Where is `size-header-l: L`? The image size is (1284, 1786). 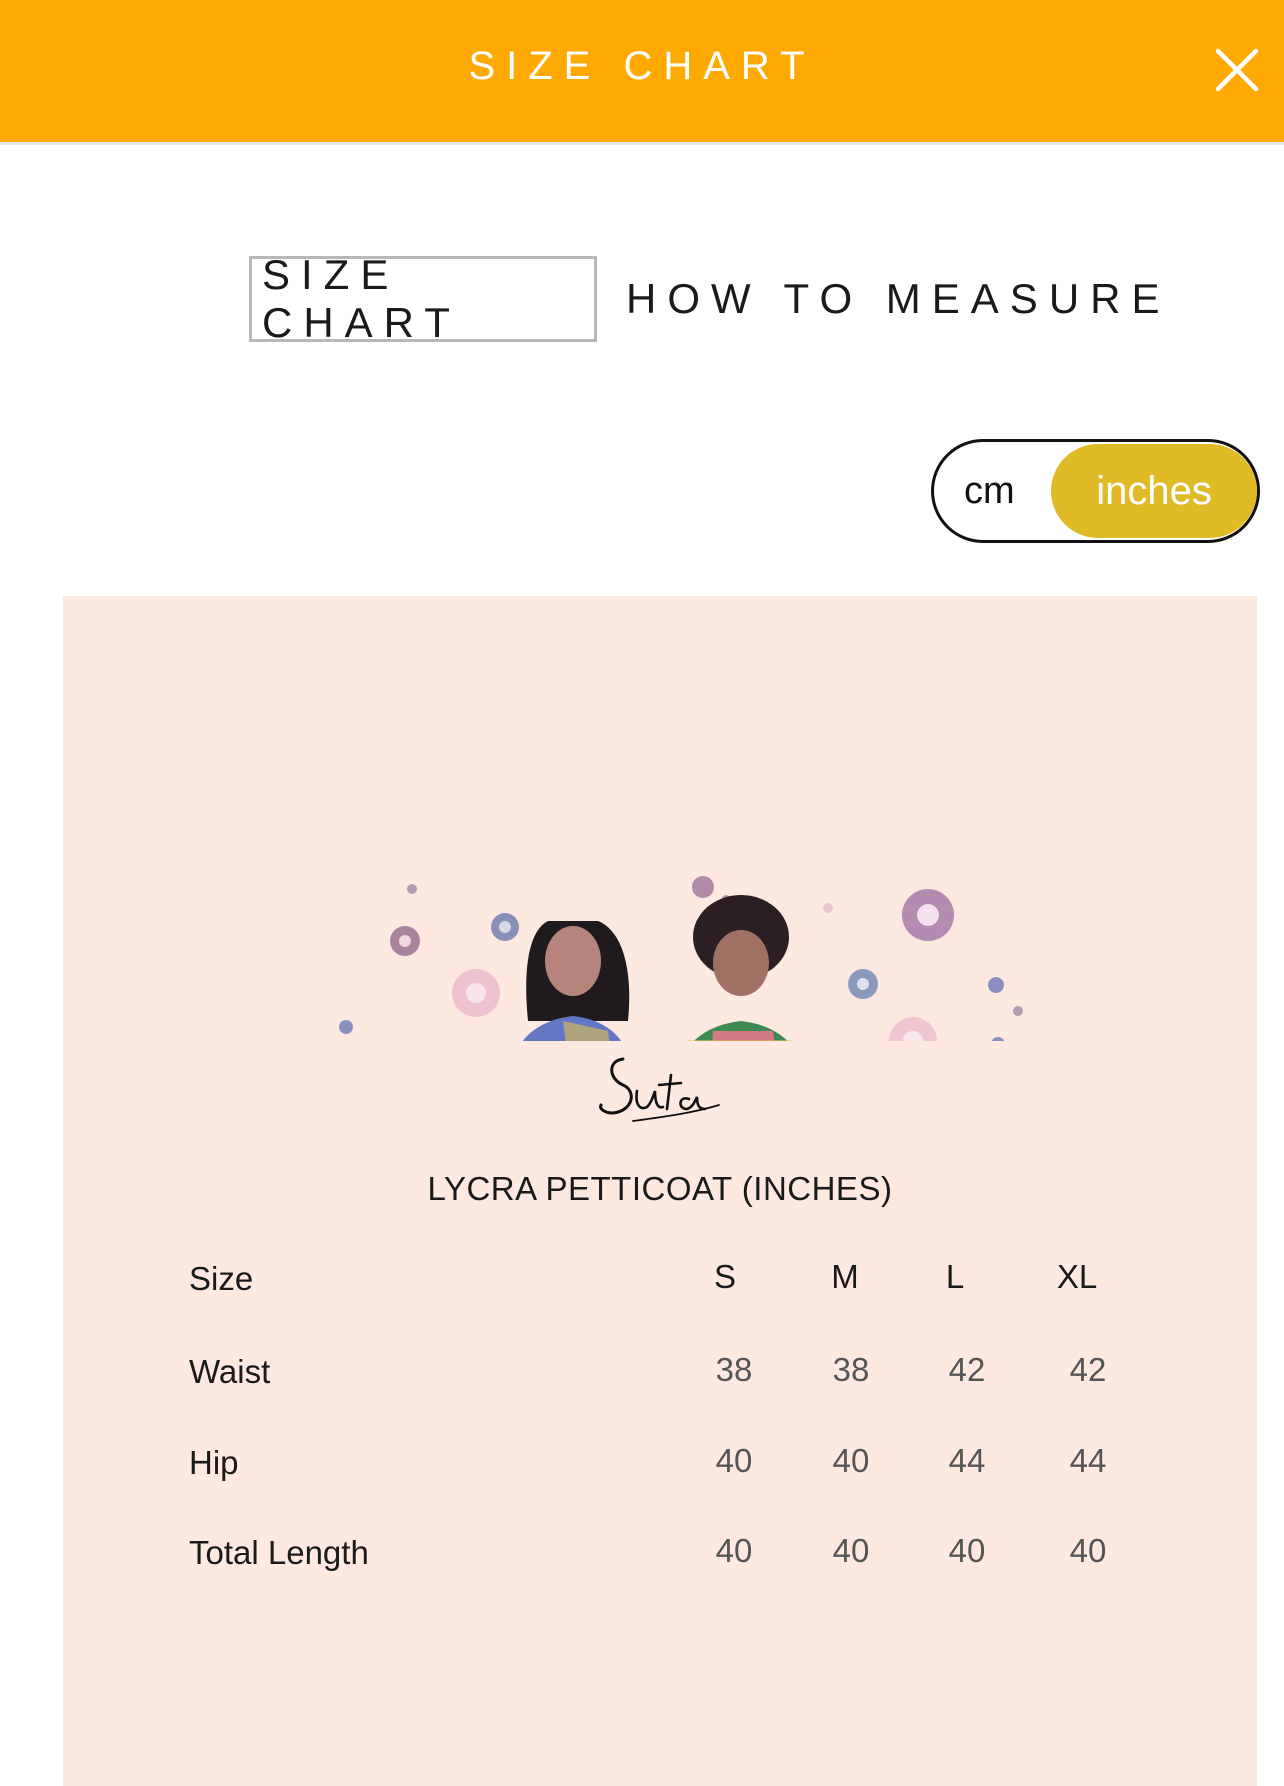 size-header-l: L is located at coordinates (955, 1276).